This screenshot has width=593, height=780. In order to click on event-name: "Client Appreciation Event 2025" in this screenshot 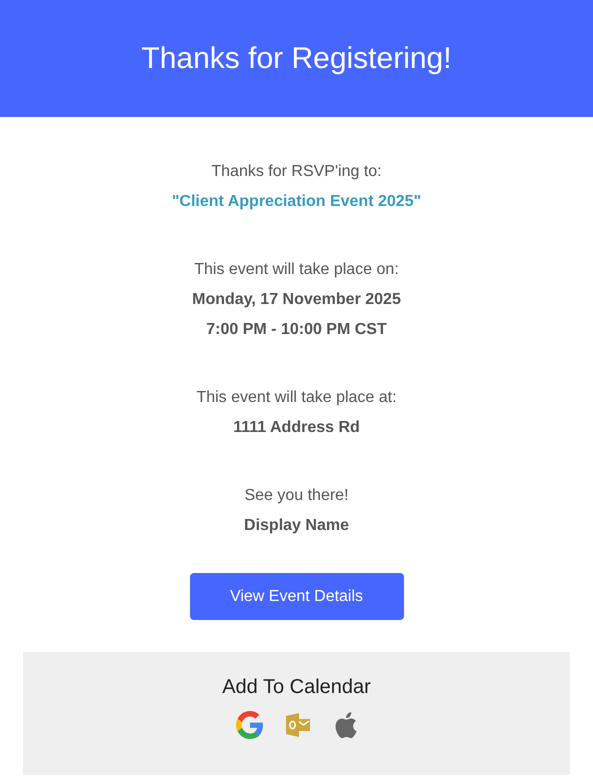, I will do `click(297, 202)`.